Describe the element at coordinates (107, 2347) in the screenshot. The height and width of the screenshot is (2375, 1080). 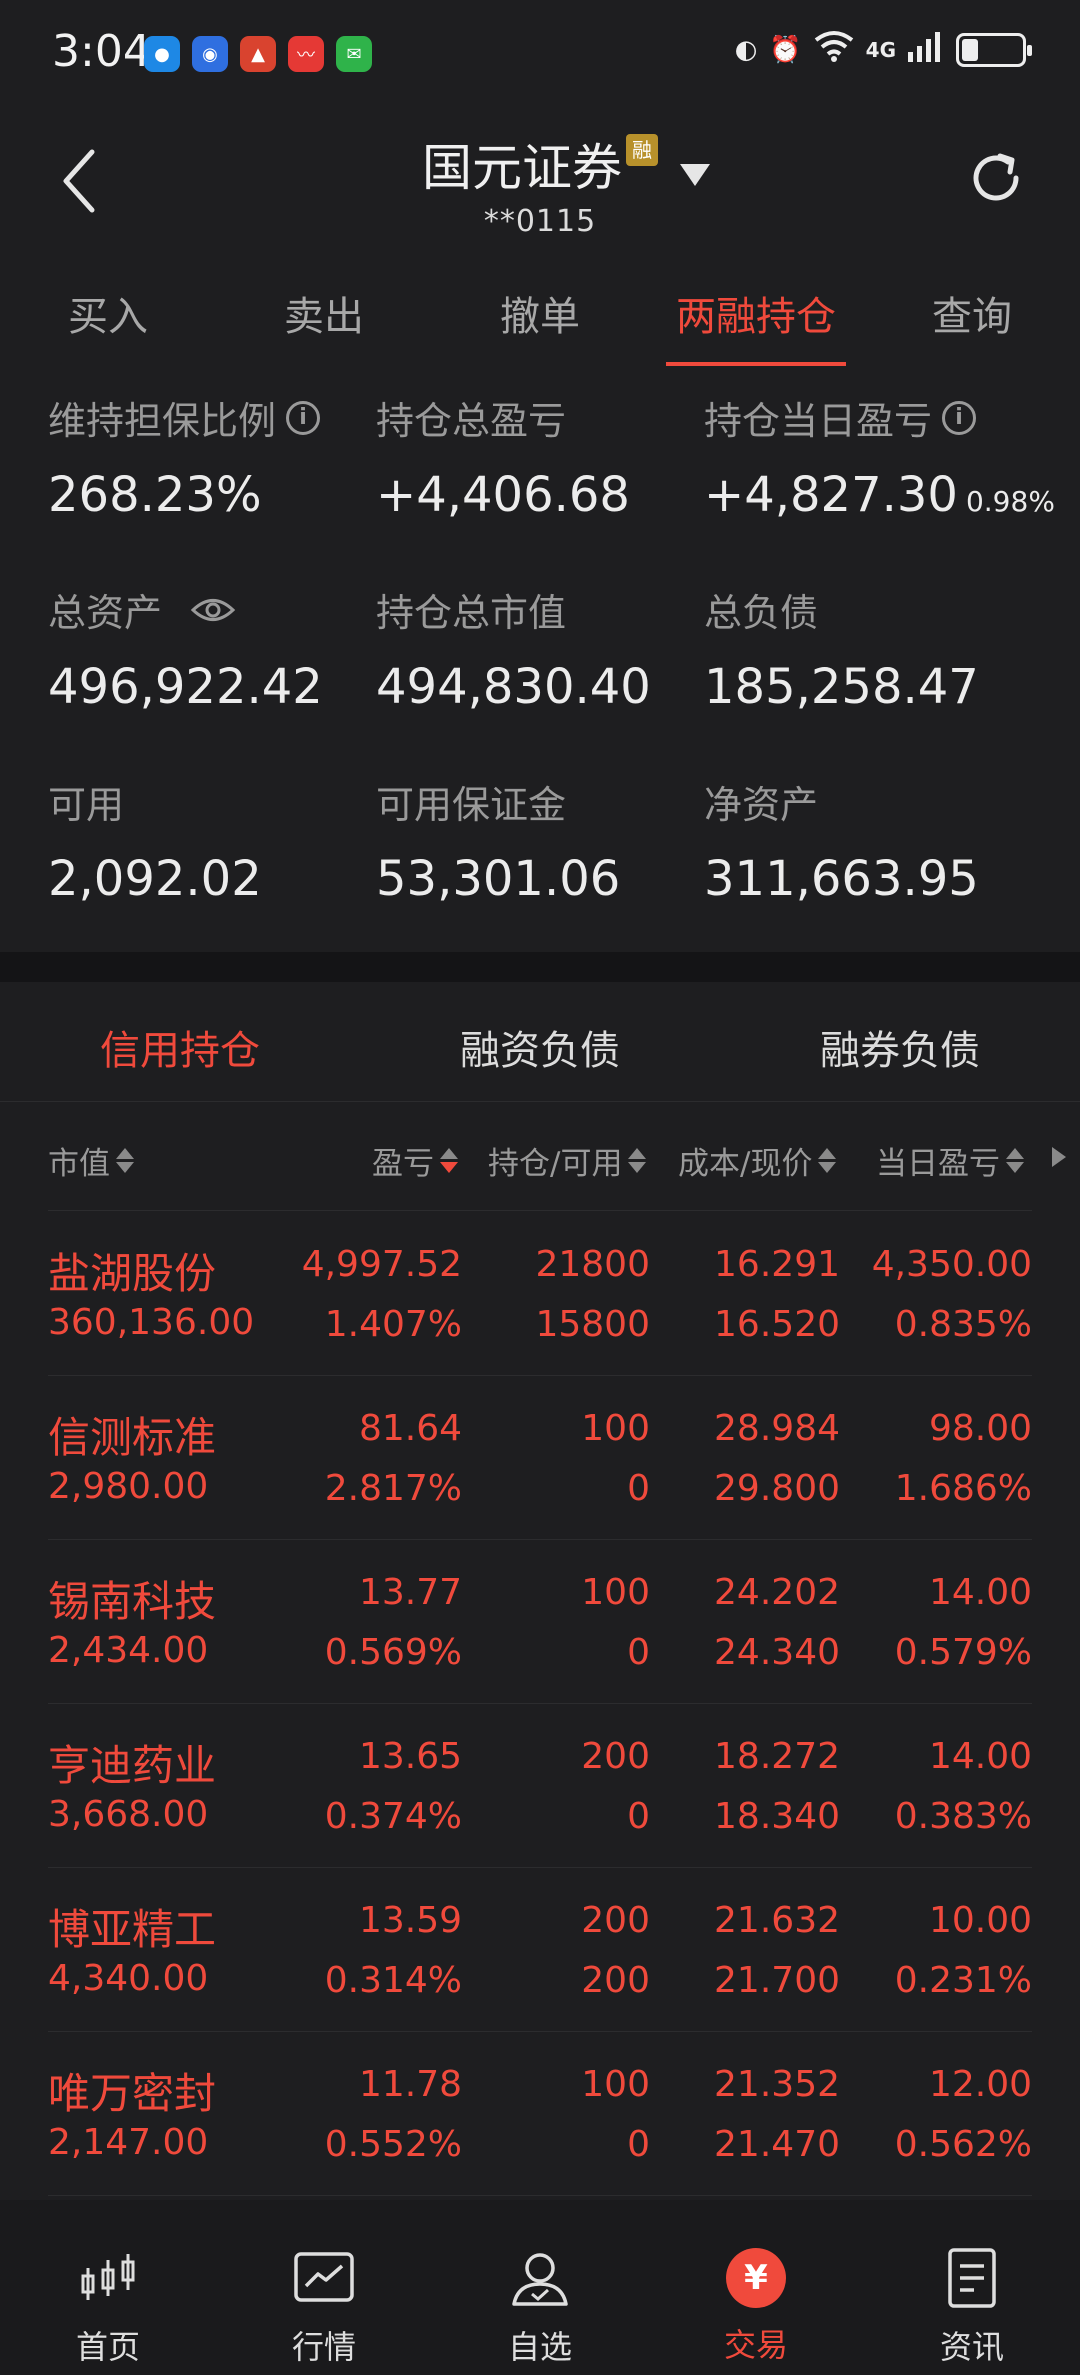
I see `nav-label: 首页` at that location.